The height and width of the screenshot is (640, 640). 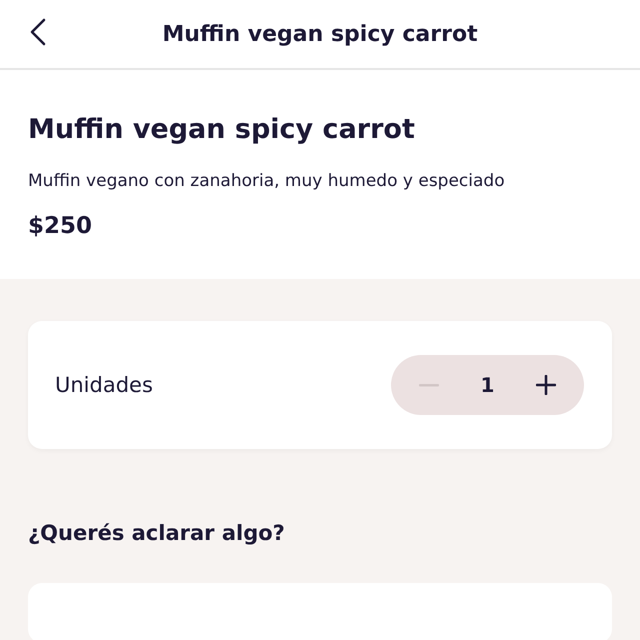 I want to click on product-name: Muffin vegan spicy carrot, so click(x=222, y=129).